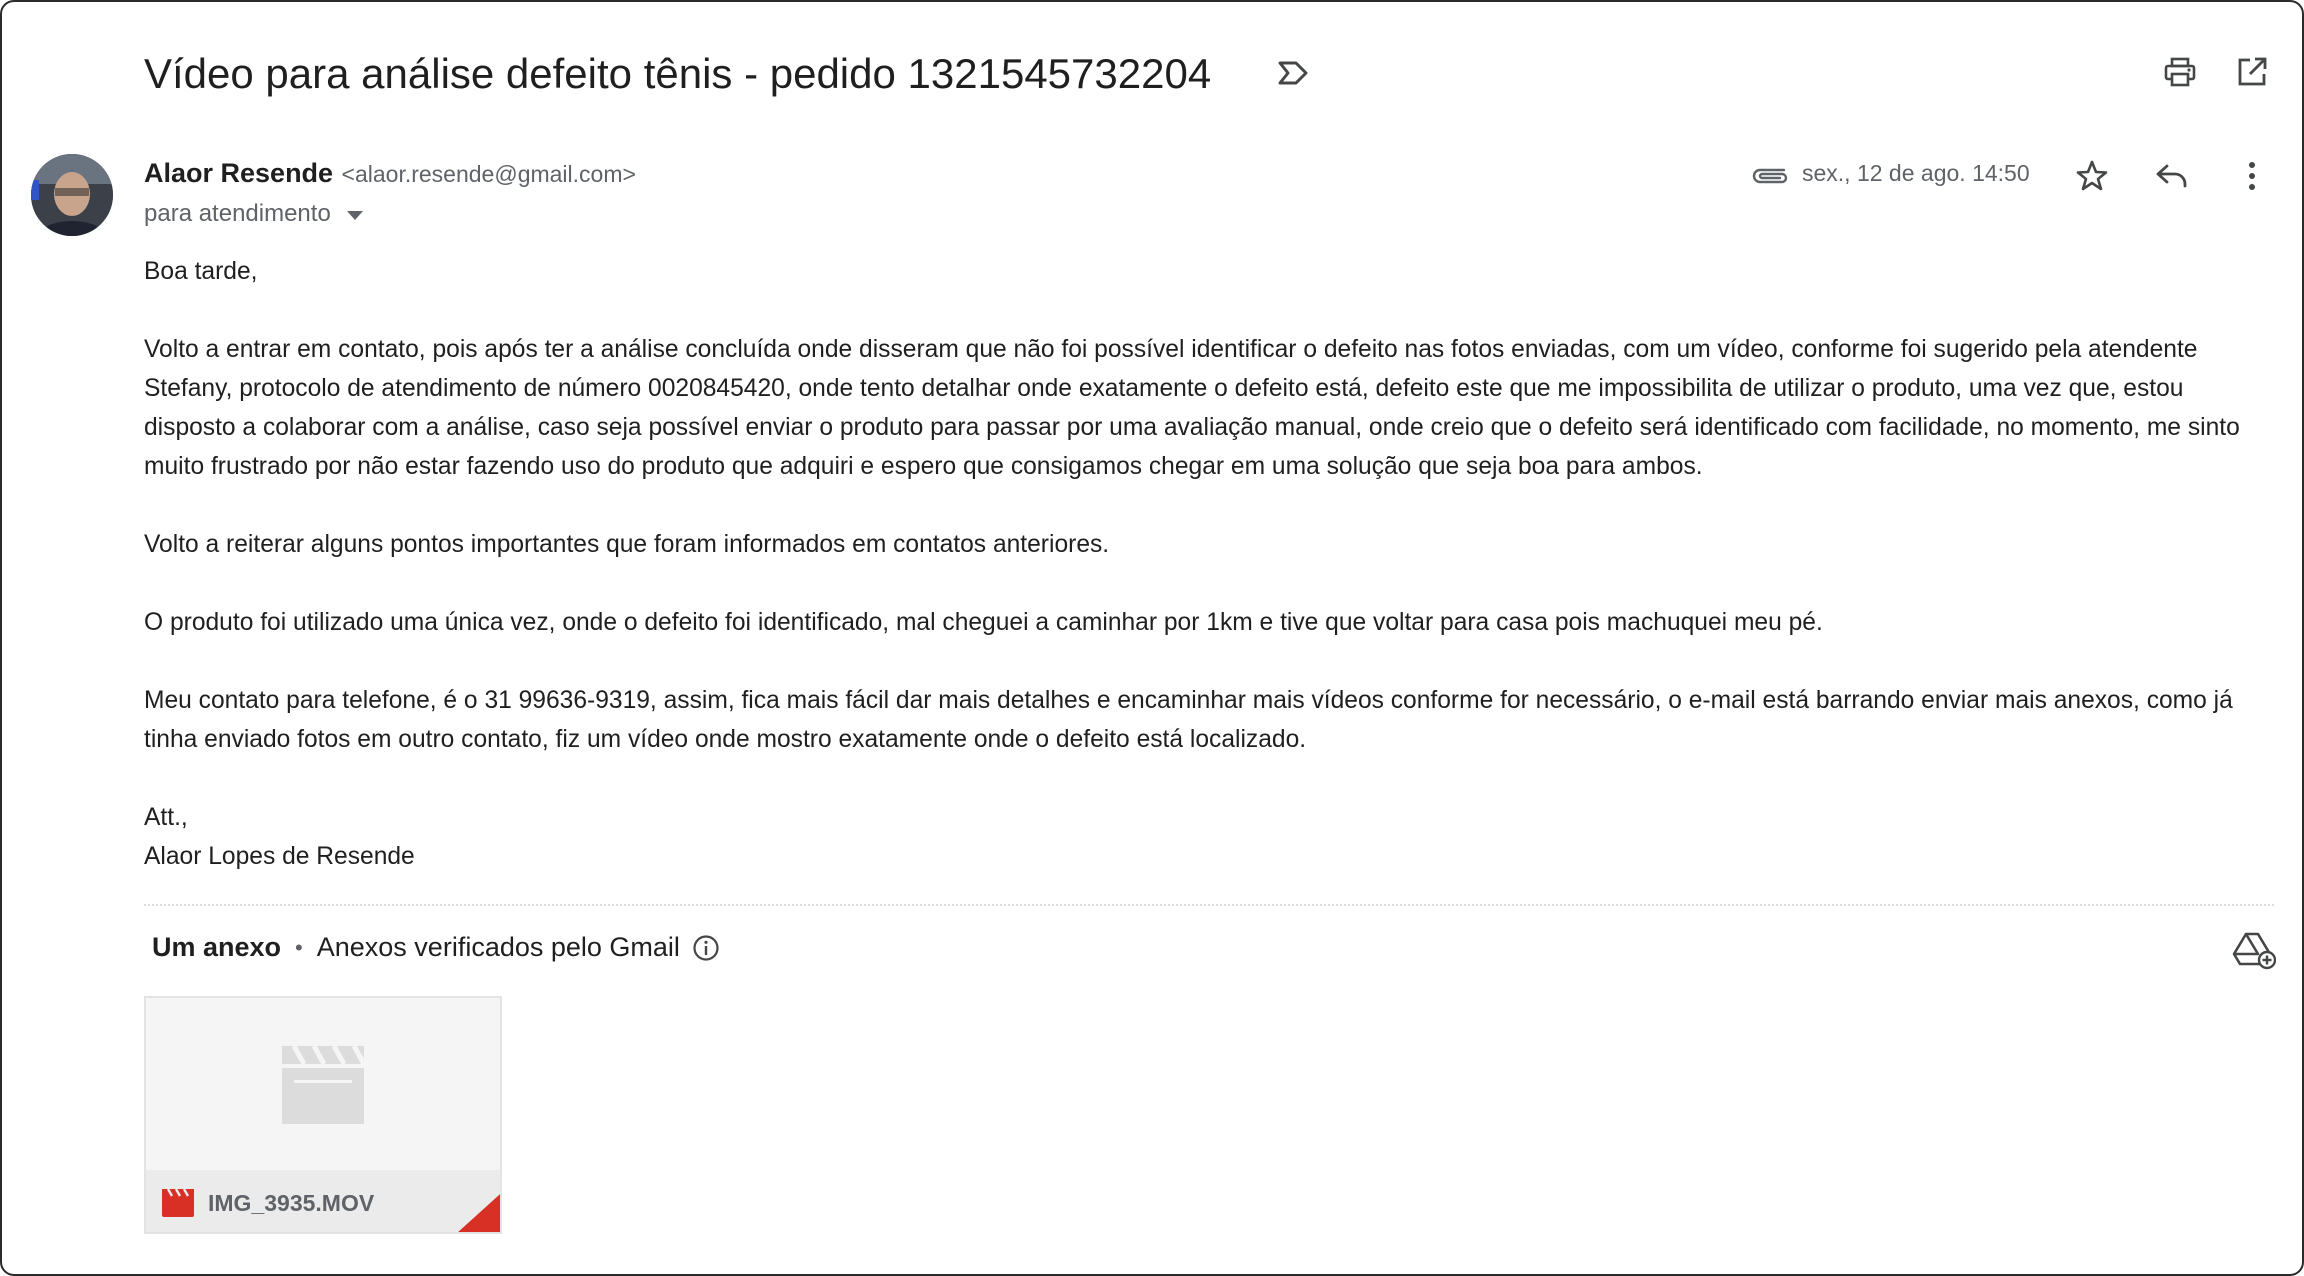  I want to click on sender-avatar, so click(72, 195).